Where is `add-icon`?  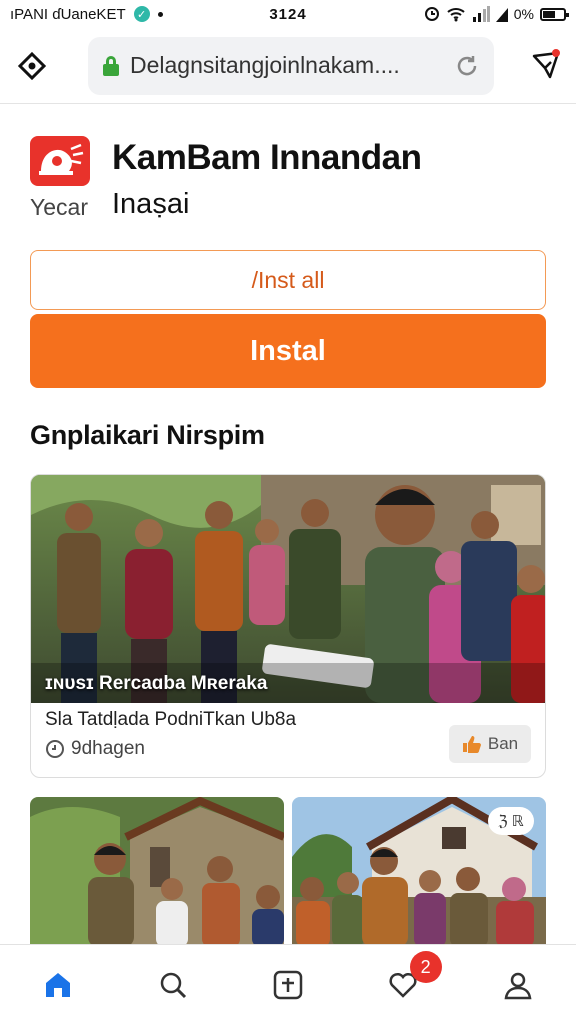 add-icon is located at coordinates (288, 984).